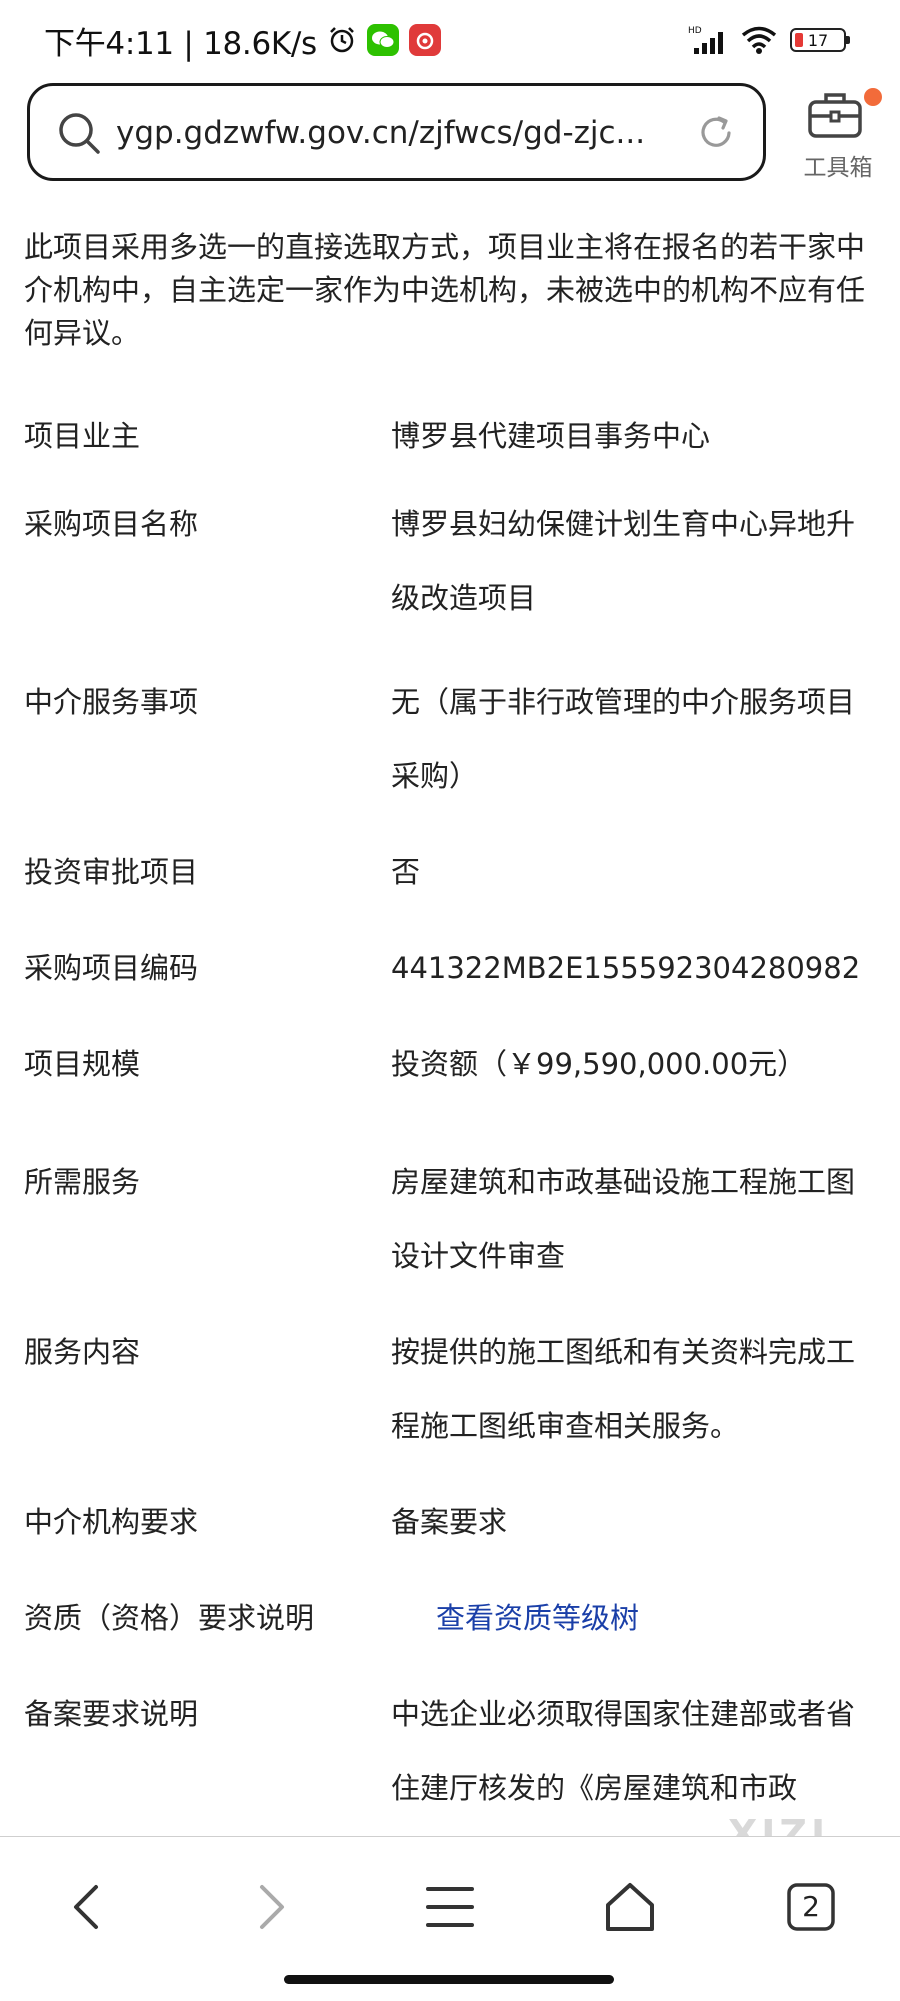 This screenshot has width=900, height=2001. I want to click on forward-icon, so click(270, 1907).